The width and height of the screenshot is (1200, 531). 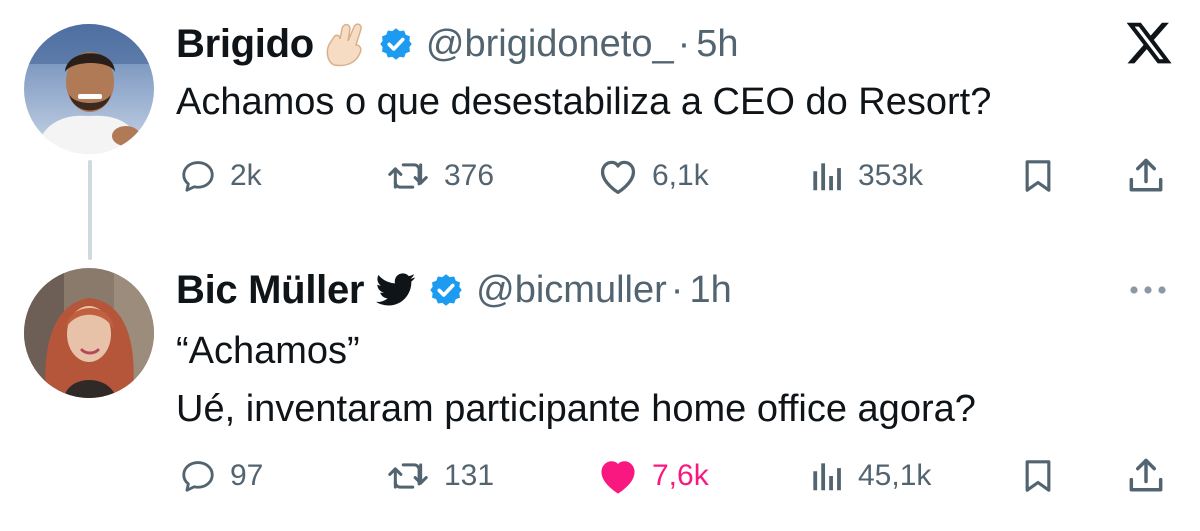 I want to click on views-button: 353k, so click(x=864, y=176).